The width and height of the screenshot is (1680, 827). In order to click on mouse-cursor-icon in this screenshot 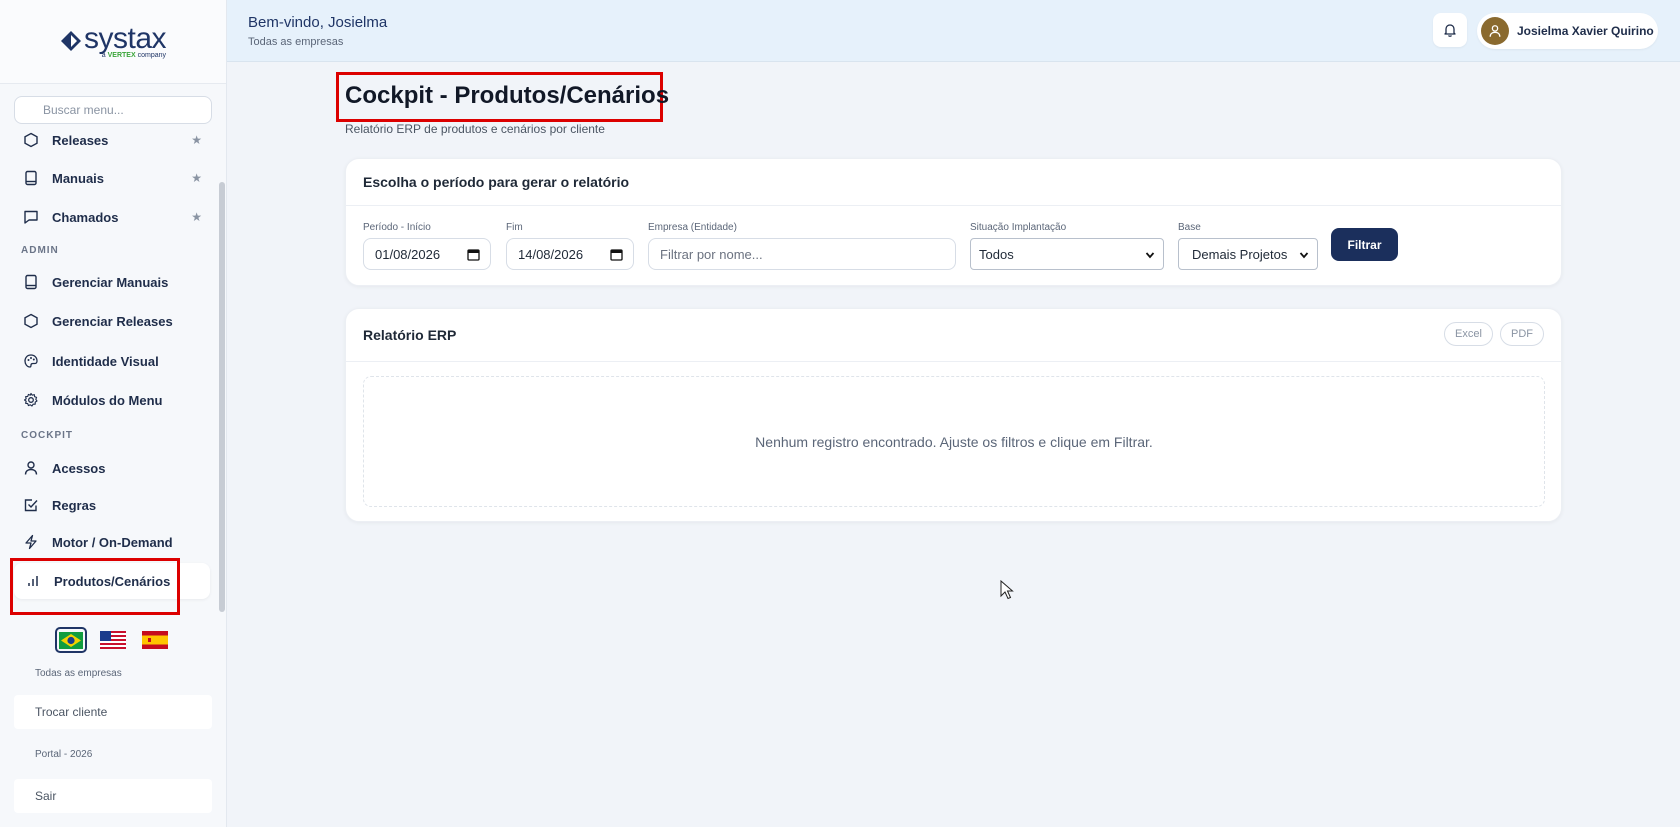, I will do `click(1007, 590)`.